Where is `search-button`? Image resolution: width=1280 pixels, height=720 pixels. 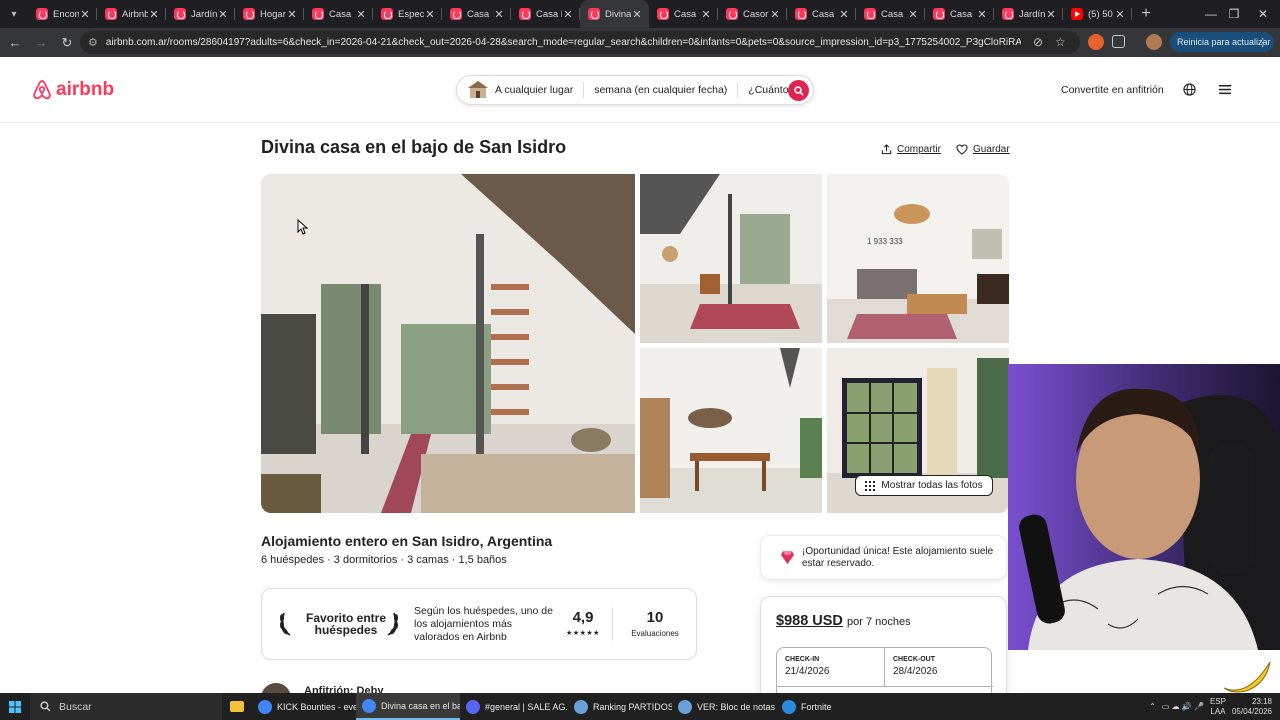
search-button is located at coordinates (798, 90).